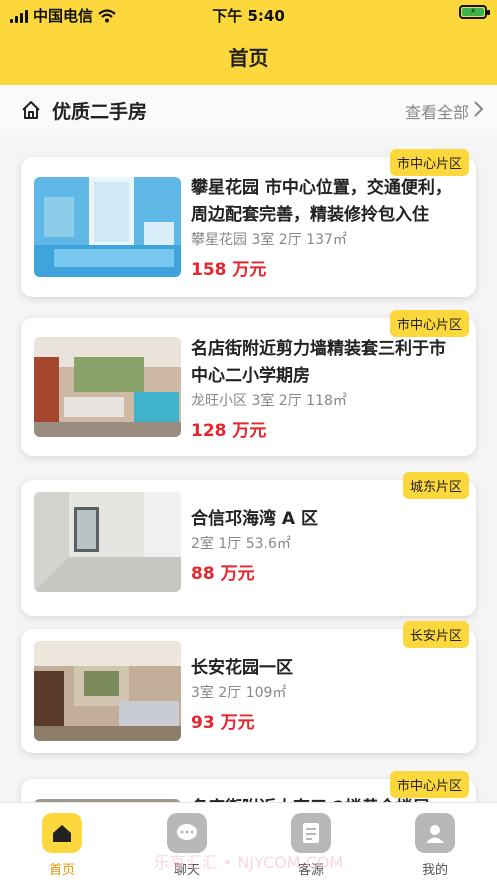 This screenshot has height=884, width=497. What do you see at coordinates (311, 833) in the screenshot?
I see `document-icon` at bounding box center [311, 833].